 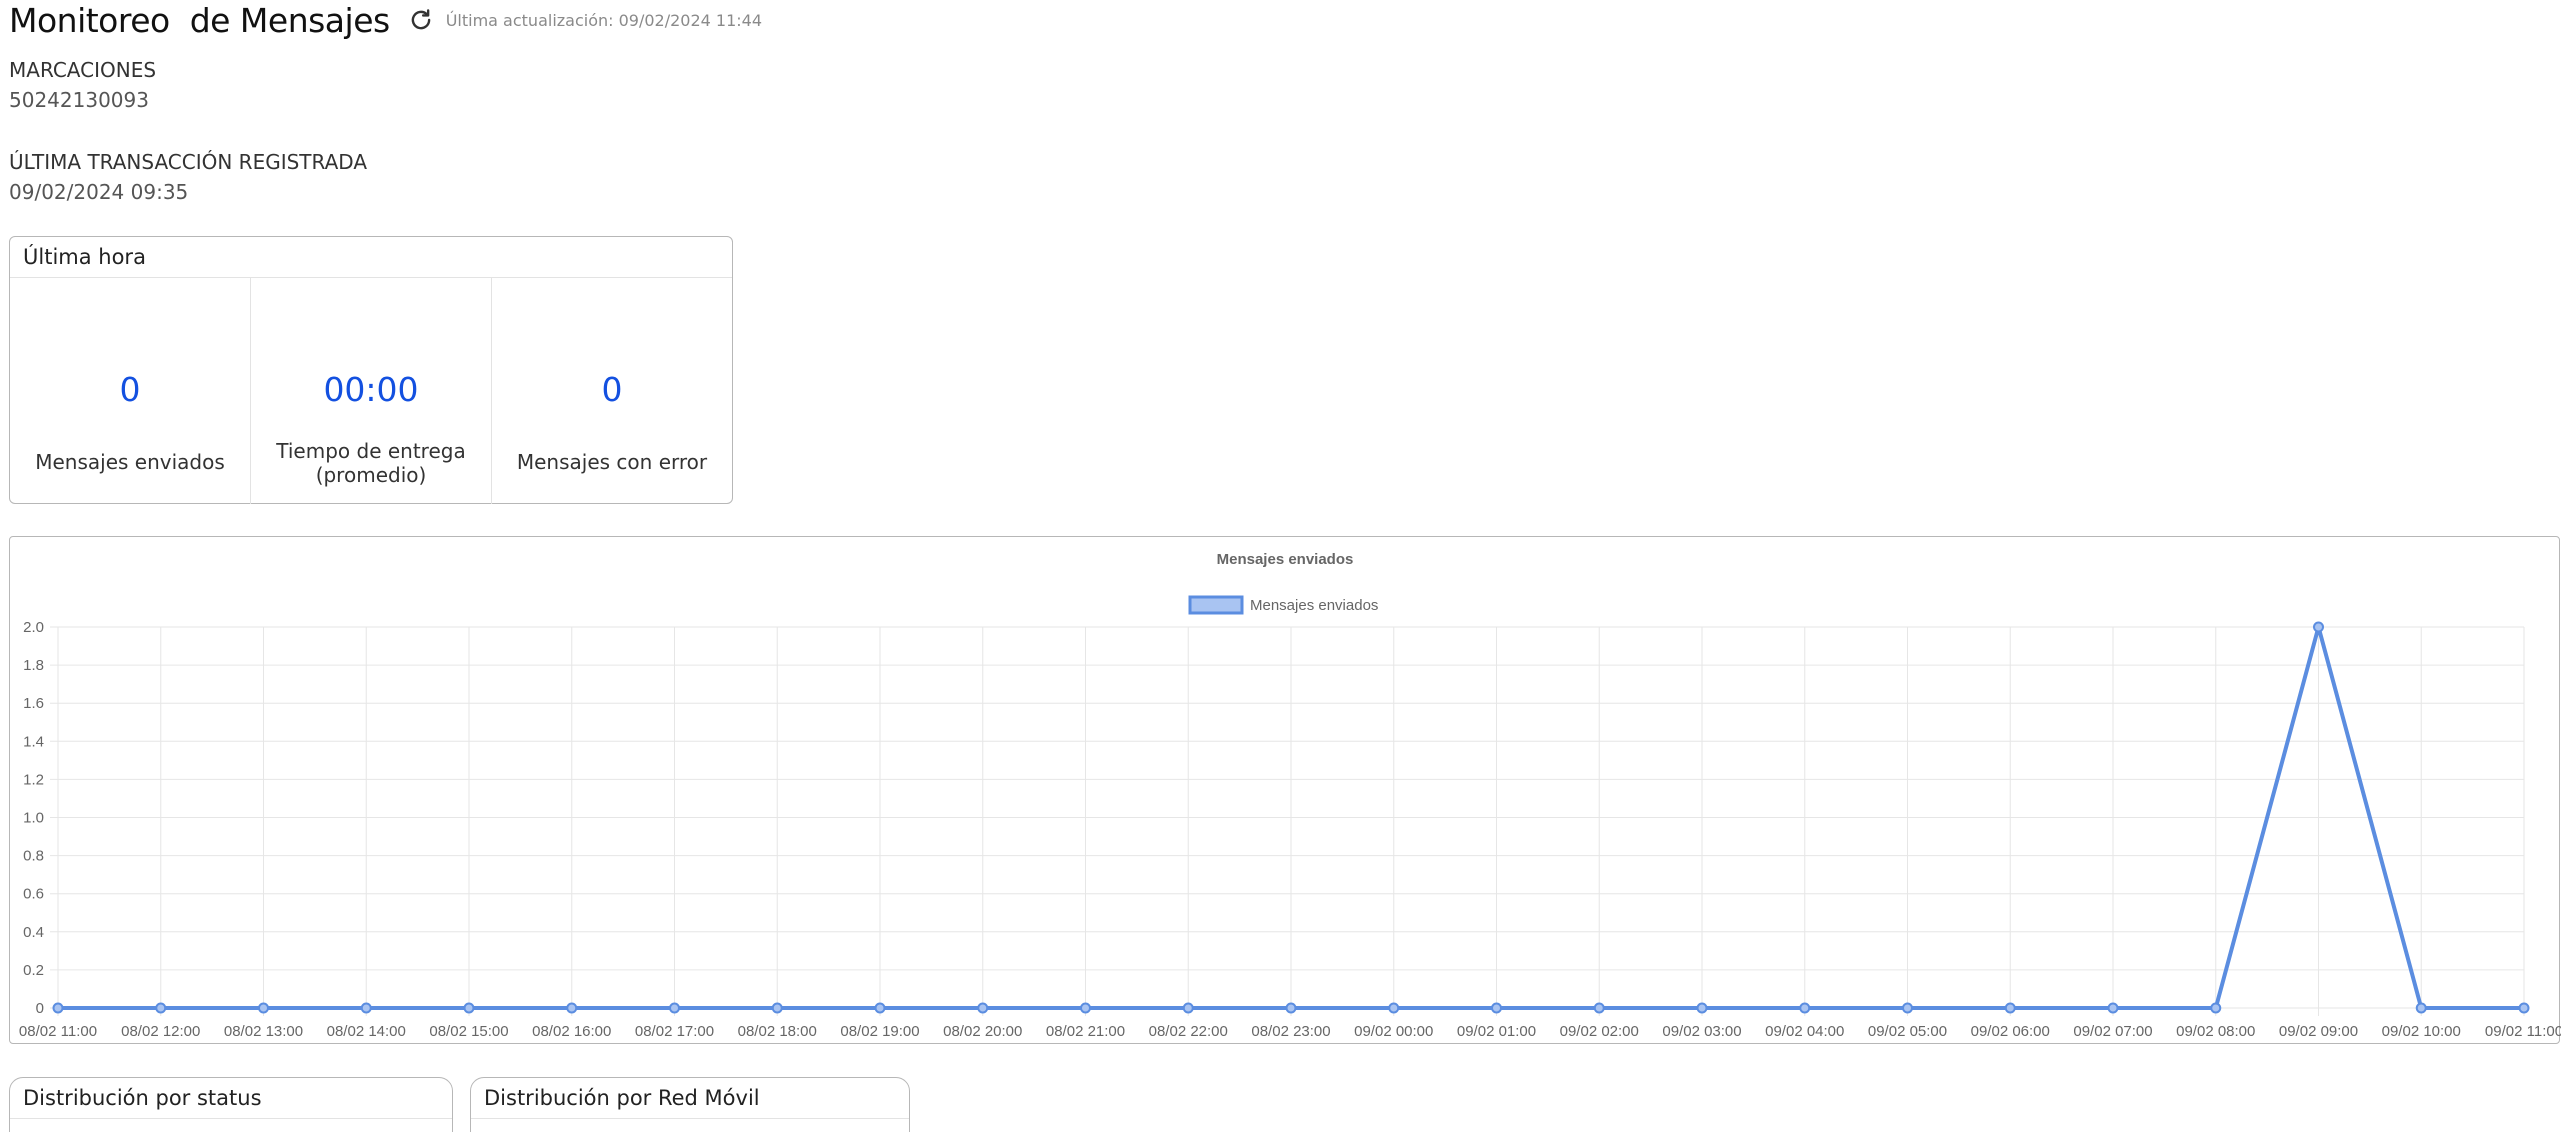 I want to click on ultima-transaccion-label: ÚLTIMA TRANSACCIÓN REGISTRADA, so click(x=188, y=162).